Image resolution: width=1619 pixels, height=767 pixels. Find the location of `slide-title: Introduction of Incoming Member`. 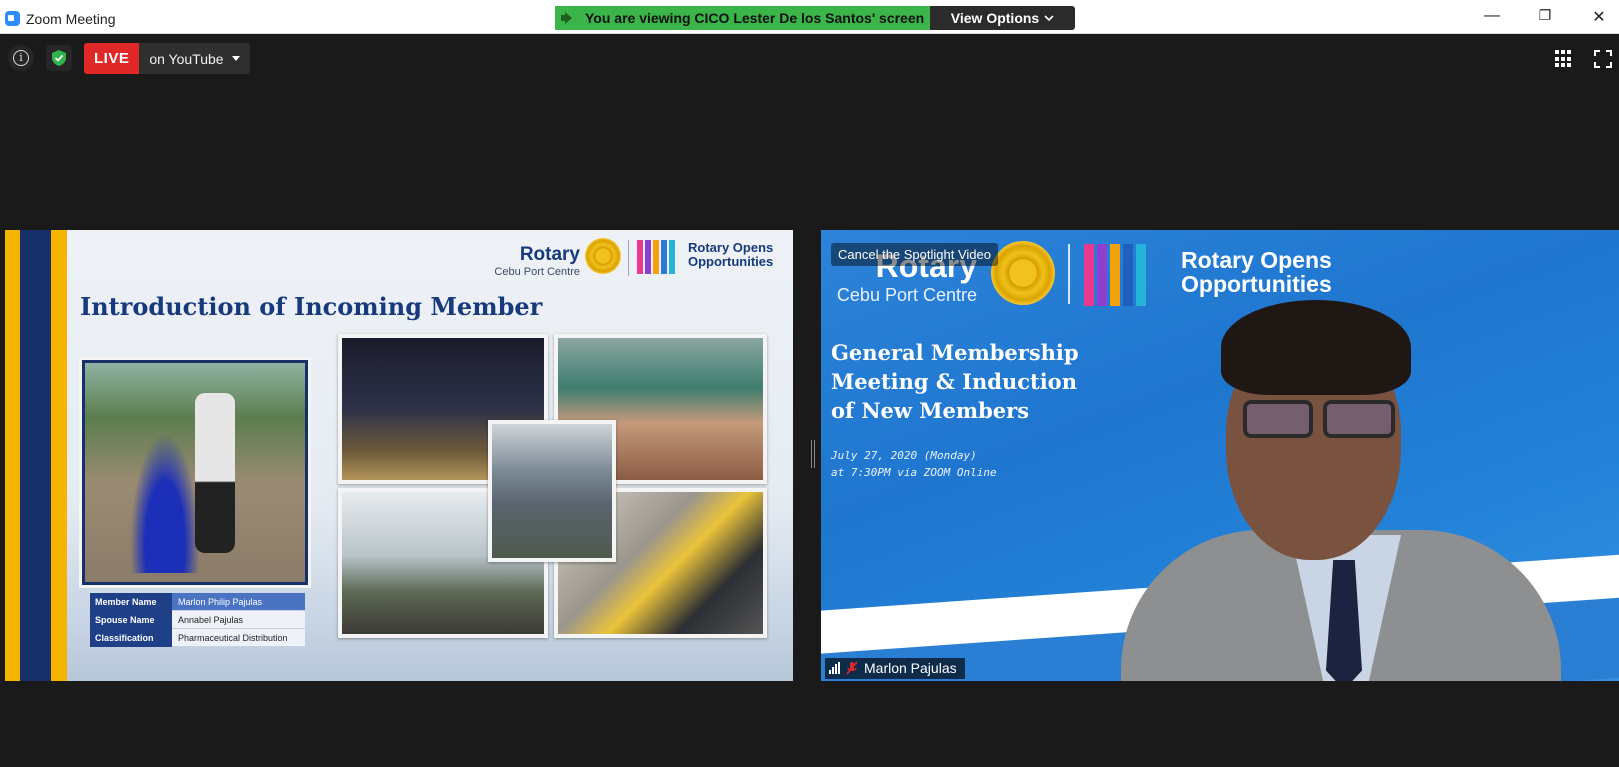

slide-title: Introduction of Incoming Member is located at coordinates (311, 306).